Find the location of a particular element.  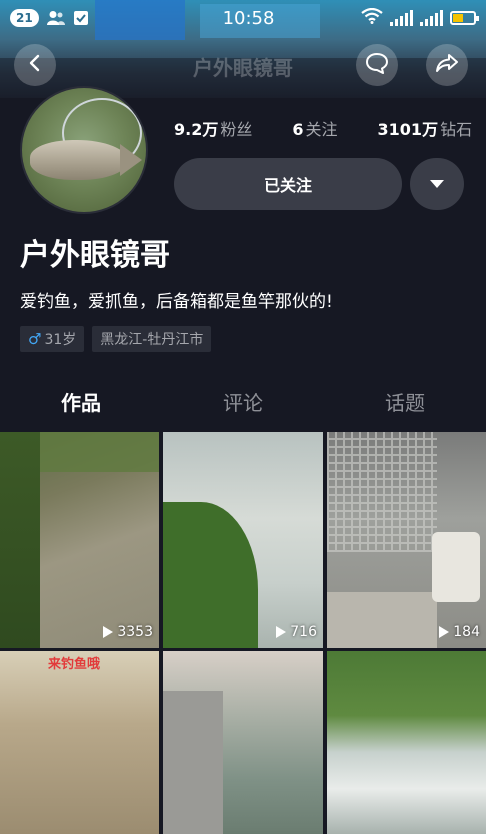

age-label: 31岁 is located at coordinates (60, 340).